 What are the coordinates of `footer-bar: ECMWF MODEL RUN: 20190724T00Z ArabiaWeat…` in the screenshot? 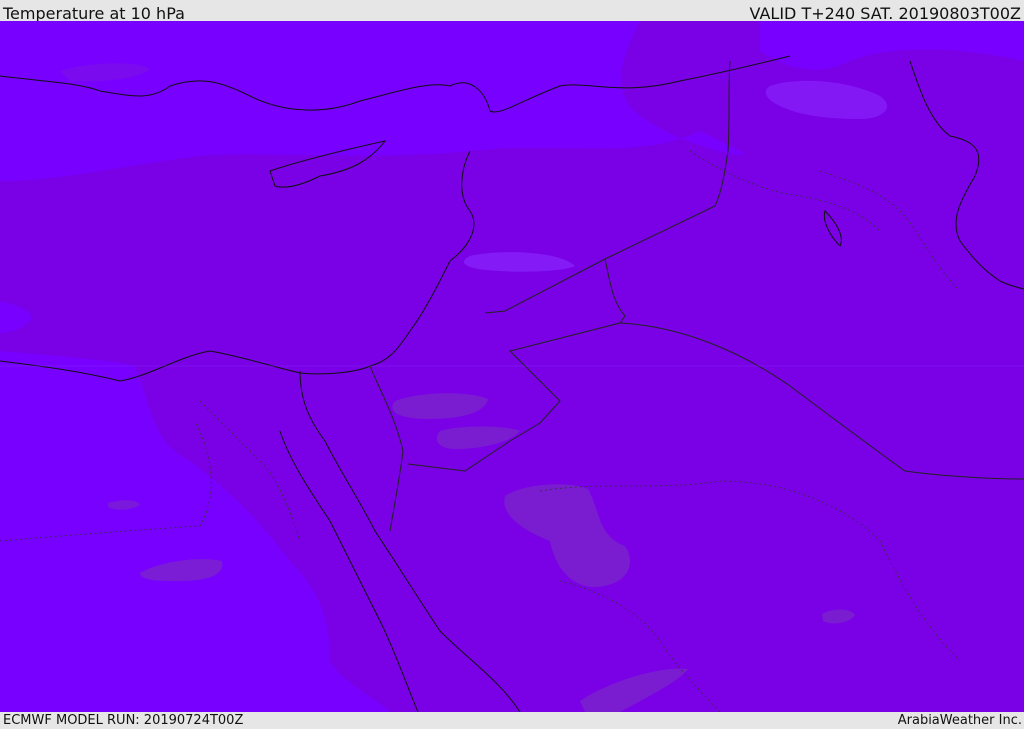 It's located at (512, 720).